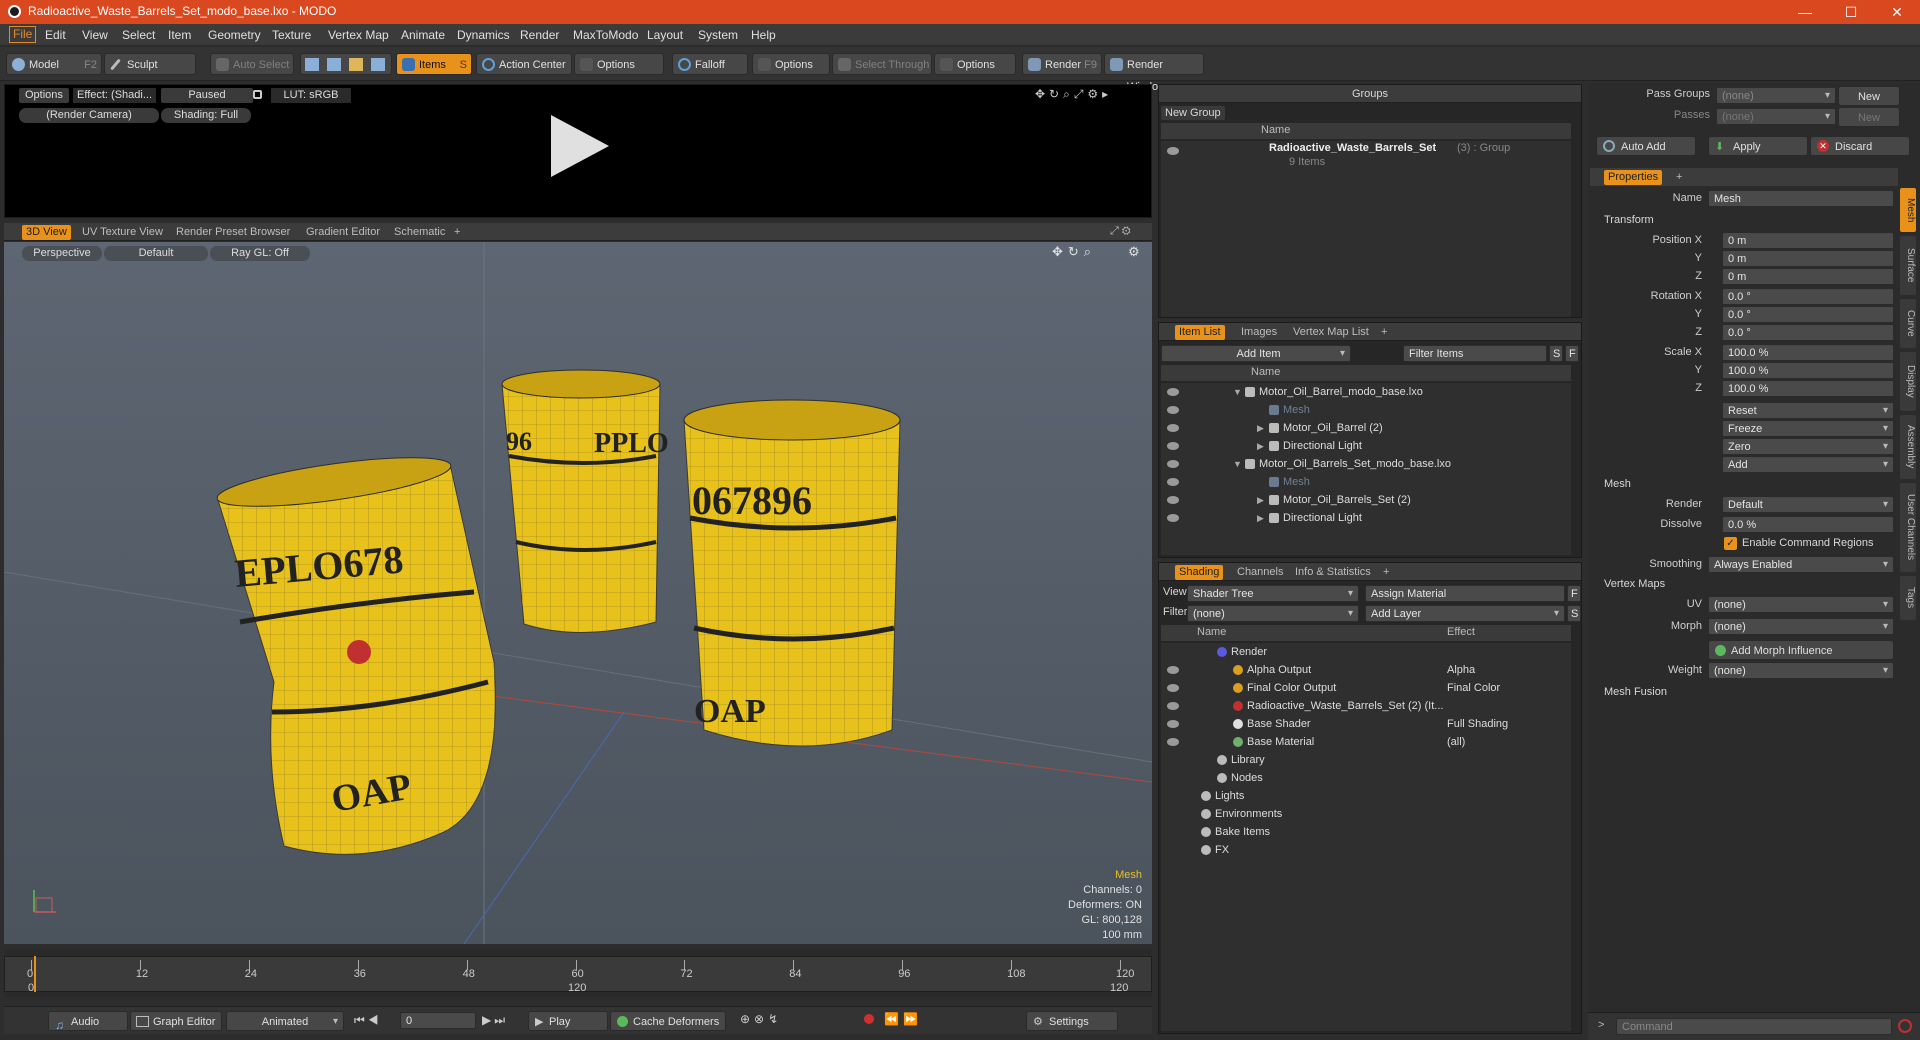  What do you see at coordinates (334, 64) in the screenshot?
I see `edges-mode-icon` at bounding box center [334, 64].